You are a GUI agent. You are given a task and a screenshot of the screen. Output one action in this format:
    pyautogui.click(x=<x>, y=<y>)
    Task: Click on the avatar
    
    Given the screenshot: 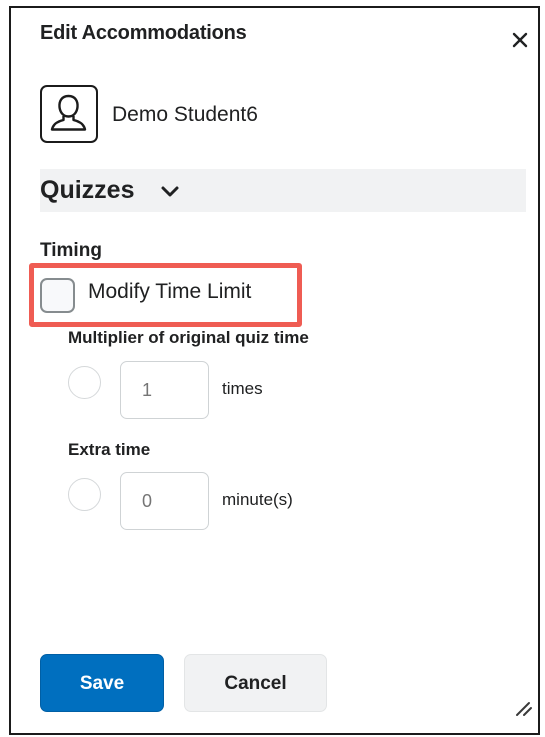 What is the action you would take?
    pyautogui.click(x=69, y=114)
    